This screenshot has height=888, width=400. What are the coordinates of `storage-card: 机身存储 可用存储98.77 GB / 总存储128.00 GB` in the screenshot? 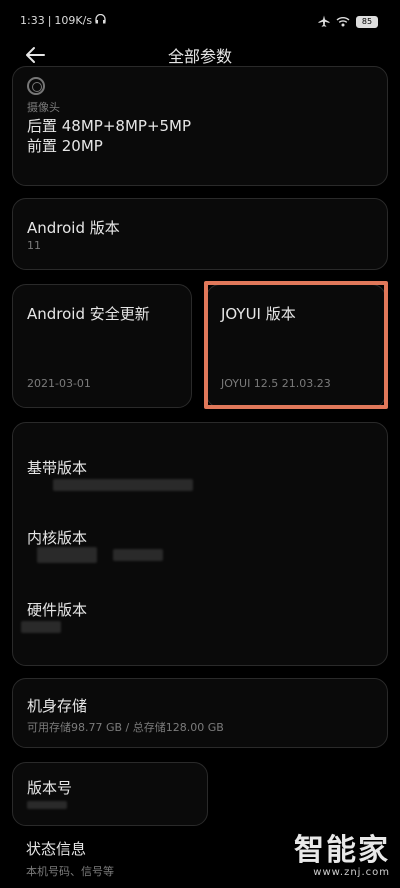 It's located at (200, 713).